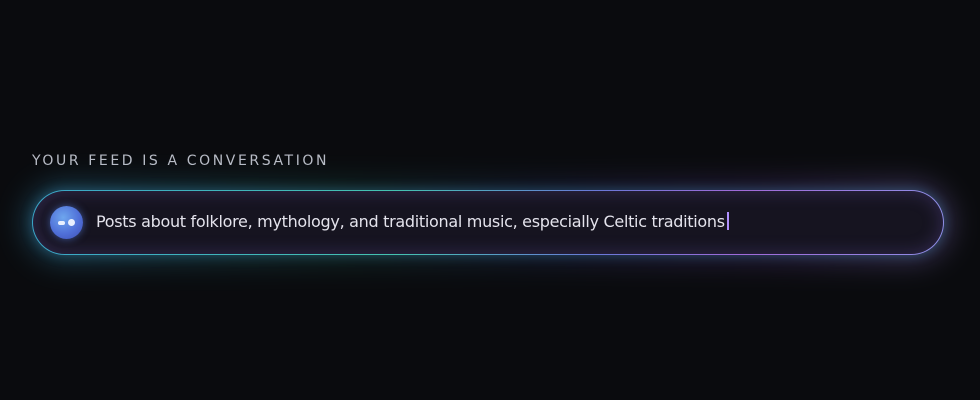  I want to click on bot-eye-right, so click(71, 222).